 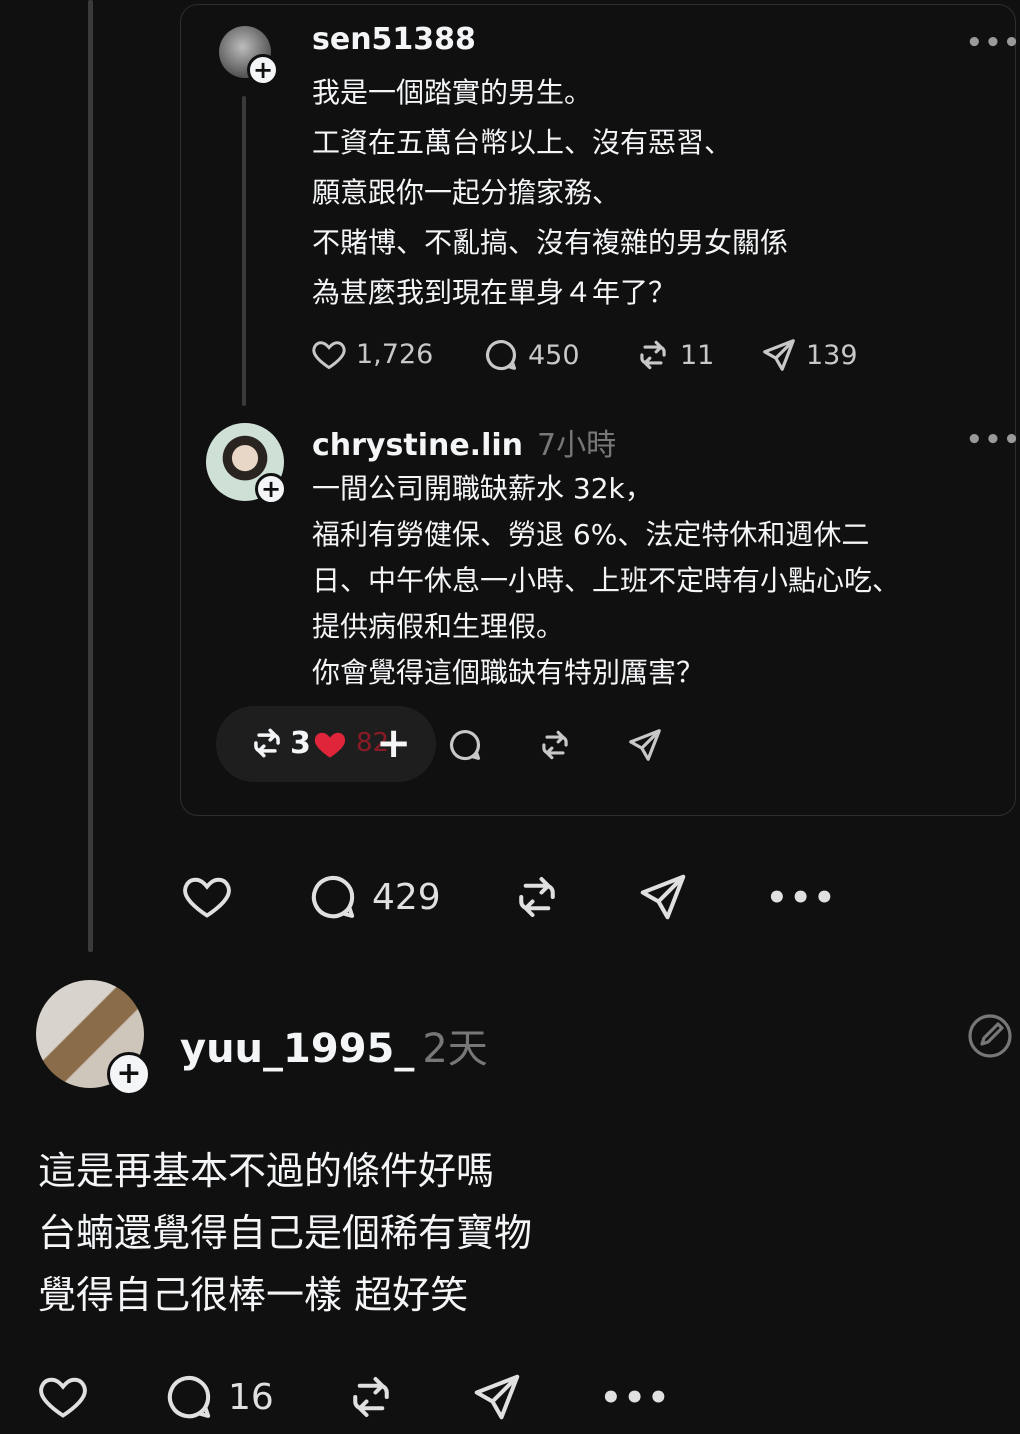 I want to click on post-line: 福利有勞健保、勞退 6%、法定特休和週休二, so click(x=591, y=534).